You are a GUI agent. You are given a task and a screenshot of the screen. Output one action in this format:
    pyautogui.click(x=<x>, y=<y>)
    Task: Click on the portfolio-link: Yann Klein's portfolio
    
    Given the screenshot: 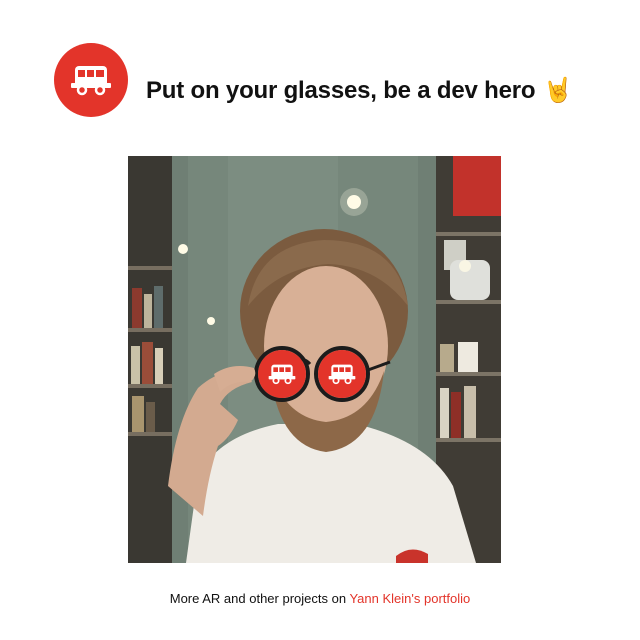 What is the action you would take?
    pyautogui.click(x=409, y=598)
    